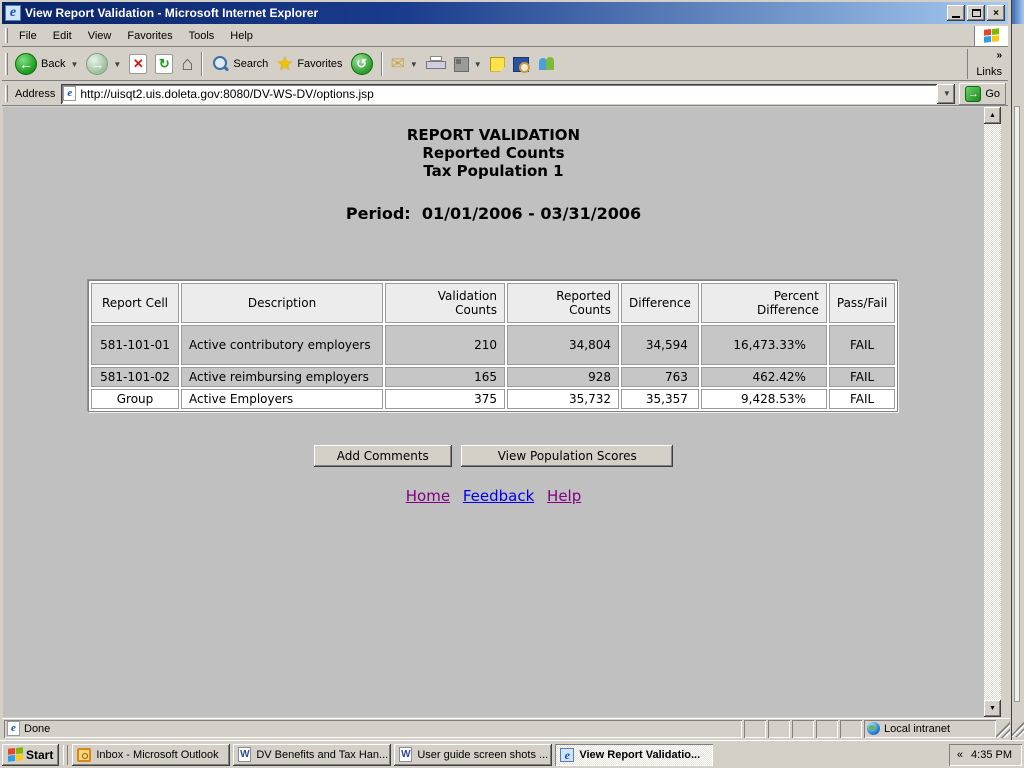 This screenshot has width=1024, height=768. Describe the element at coordinates (282, 345) in the screenshot. I see `cell-description: Active contributory employers` at that location.